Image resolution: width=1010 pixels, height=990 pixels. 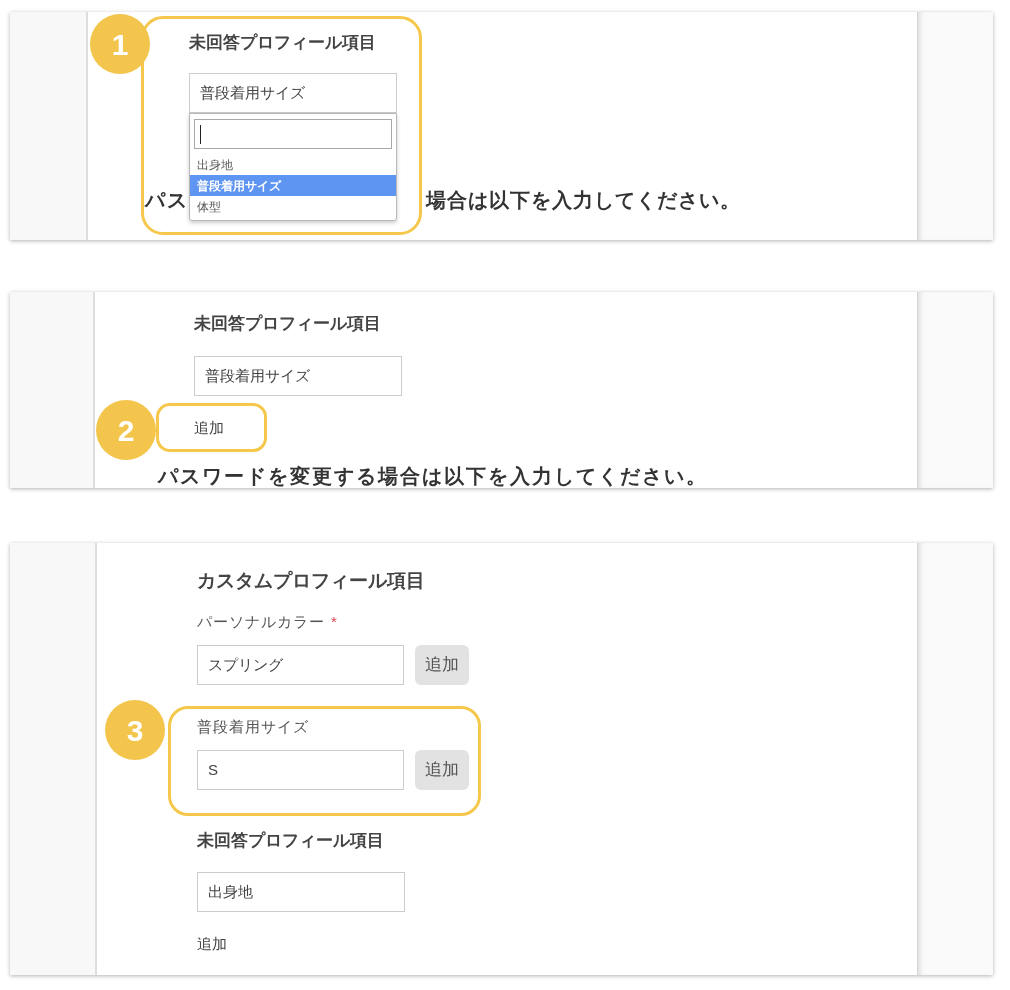 What do you see at coordinates (301, 892) in the screenshot?
I see `select-field: 出身地` at bounding box center [301, 892].